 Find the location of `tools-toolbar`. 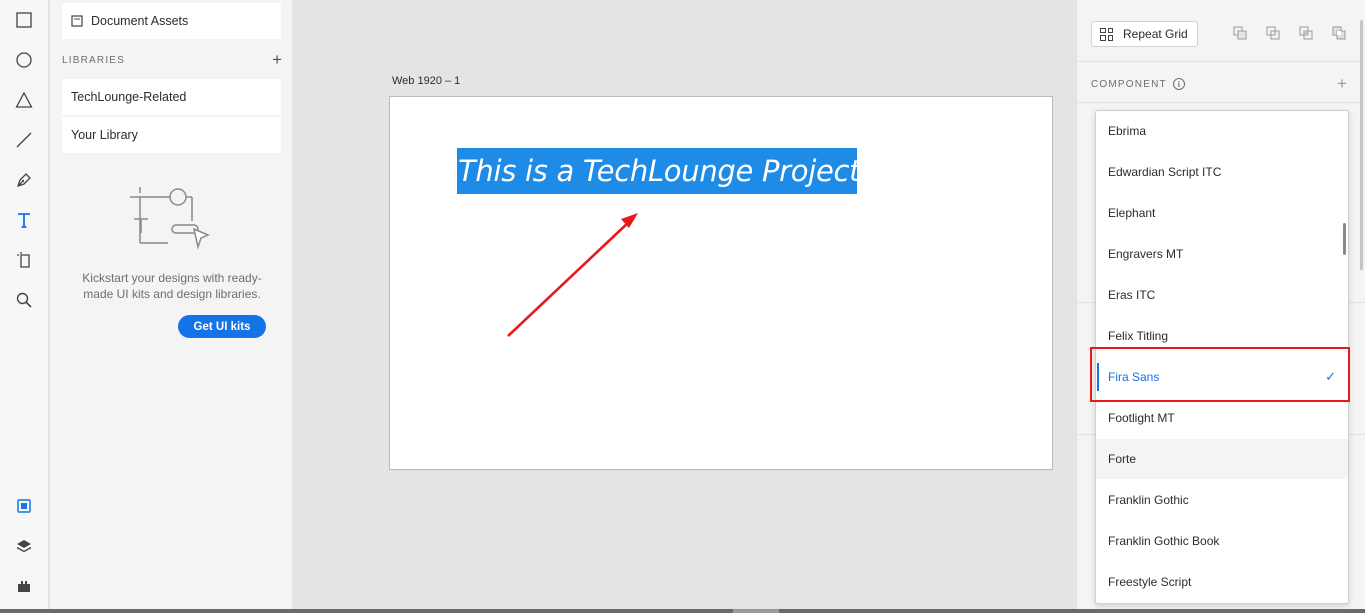

tools-toolbar is located at coordinates (24, 306).